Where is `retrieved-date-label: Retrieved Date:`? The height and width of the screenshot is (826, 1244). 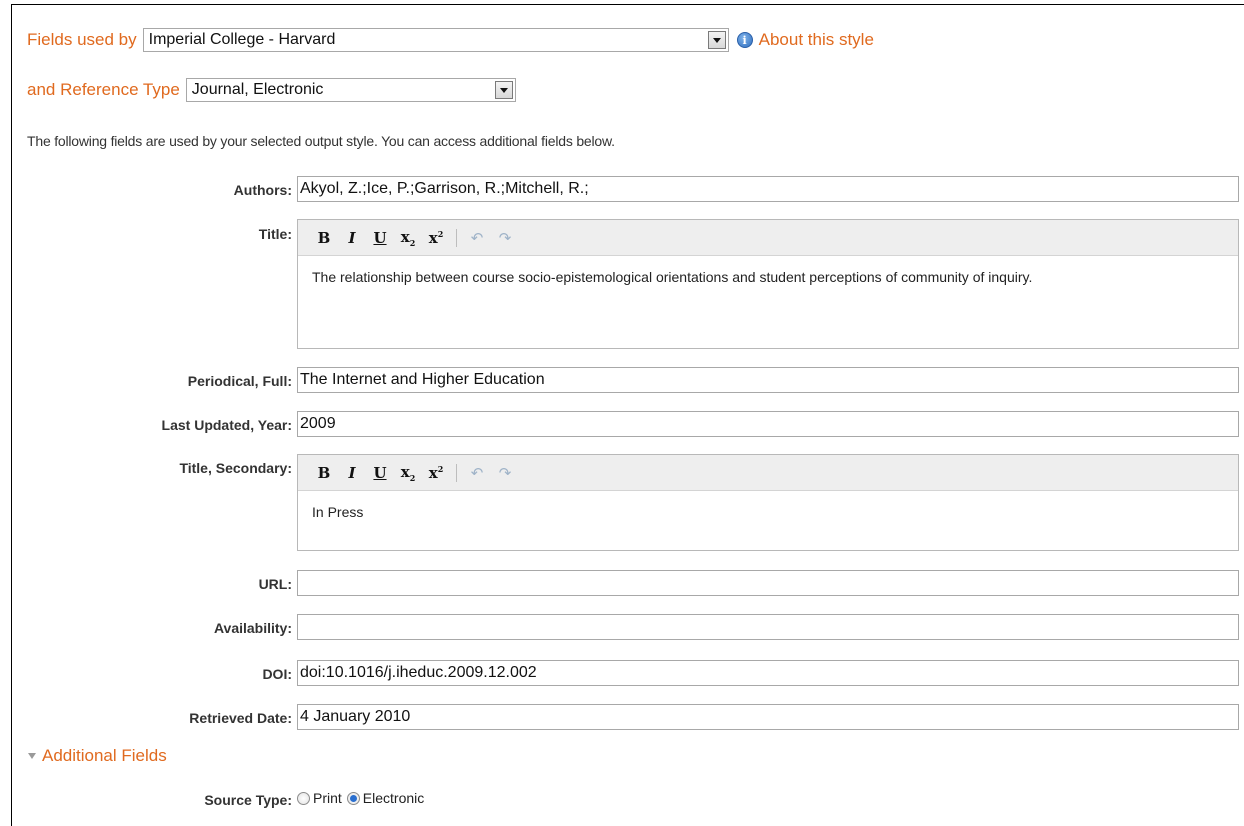 retrieved-date-label: Retrieved Date: is located at coordinates (240, 718).